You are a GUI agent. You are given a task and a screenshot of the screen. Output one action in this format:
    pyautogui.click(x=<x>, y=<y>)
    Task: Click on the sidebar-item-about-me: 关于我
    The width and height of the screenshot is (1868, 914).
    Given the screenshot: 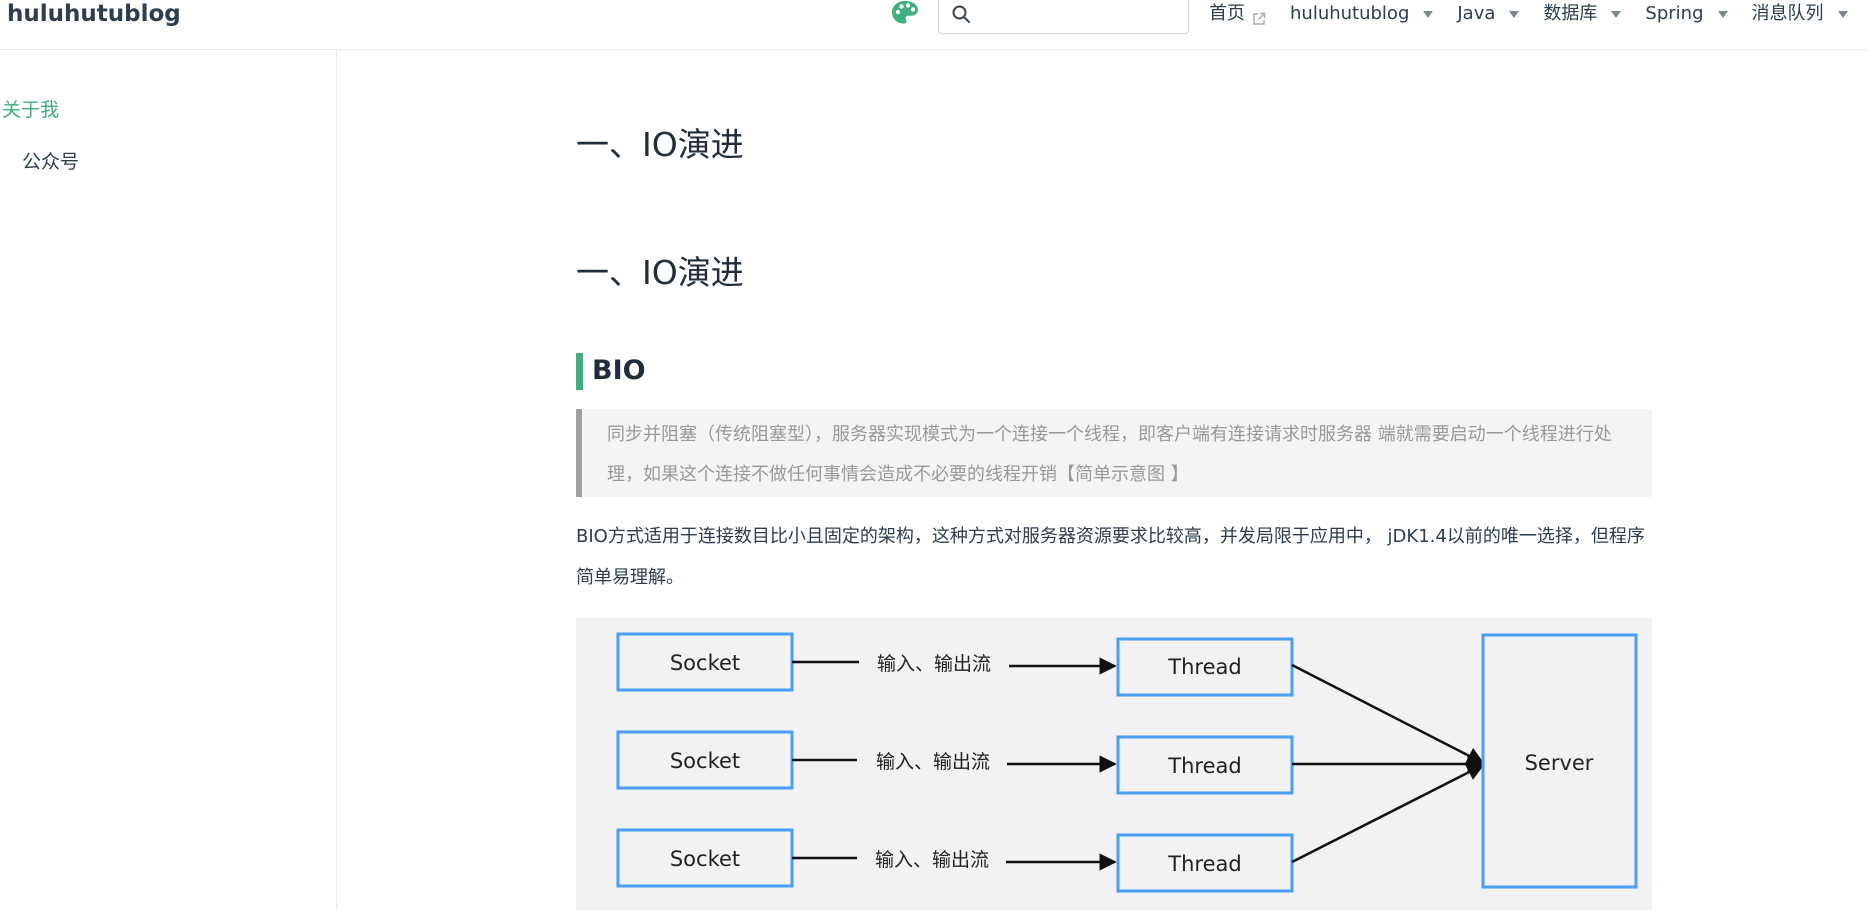 What is the action you would take?
    pyautogui.click(x=30, y=110)
    